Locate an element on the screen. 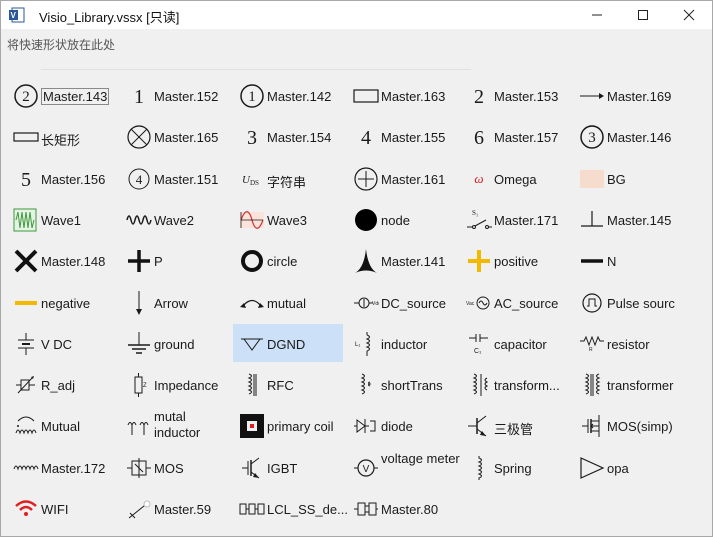 This screenshot has width=713, height=537. stencil-shape: Vvoltage meter is located at coordinates (403, 467).